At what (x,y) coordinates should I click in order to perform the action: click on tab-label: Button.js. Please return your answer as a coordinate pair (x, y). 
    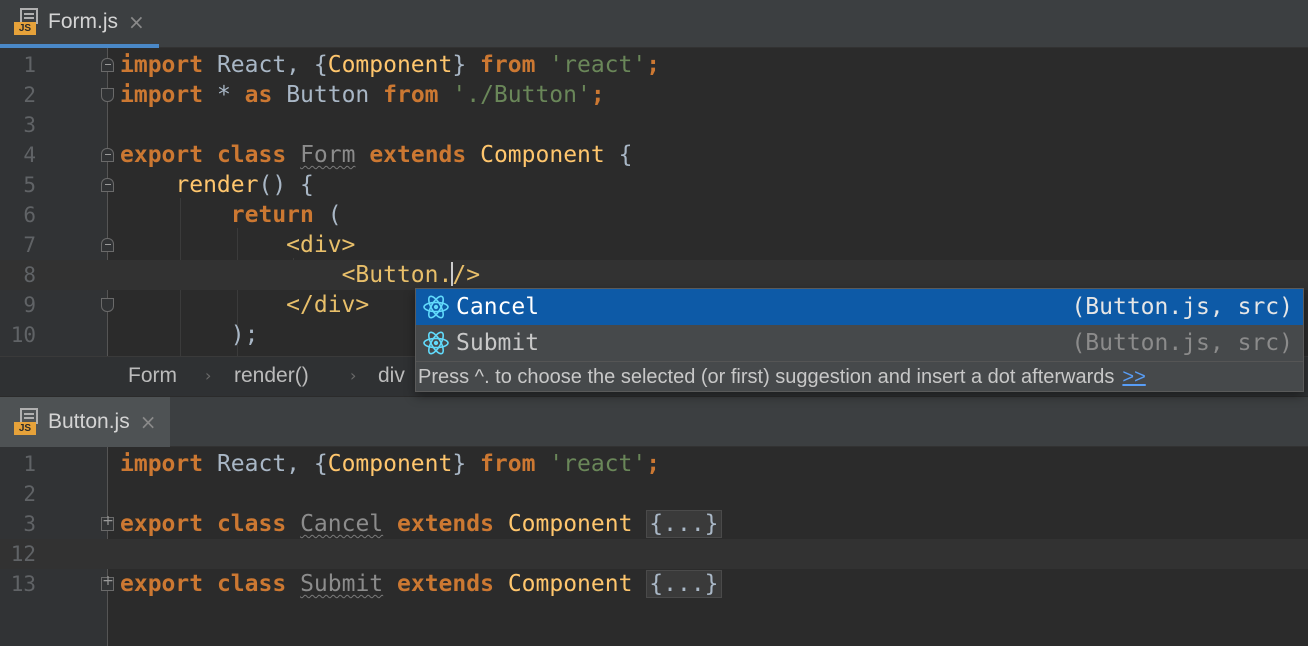
    Looking at the image, I should click on (89, 421).